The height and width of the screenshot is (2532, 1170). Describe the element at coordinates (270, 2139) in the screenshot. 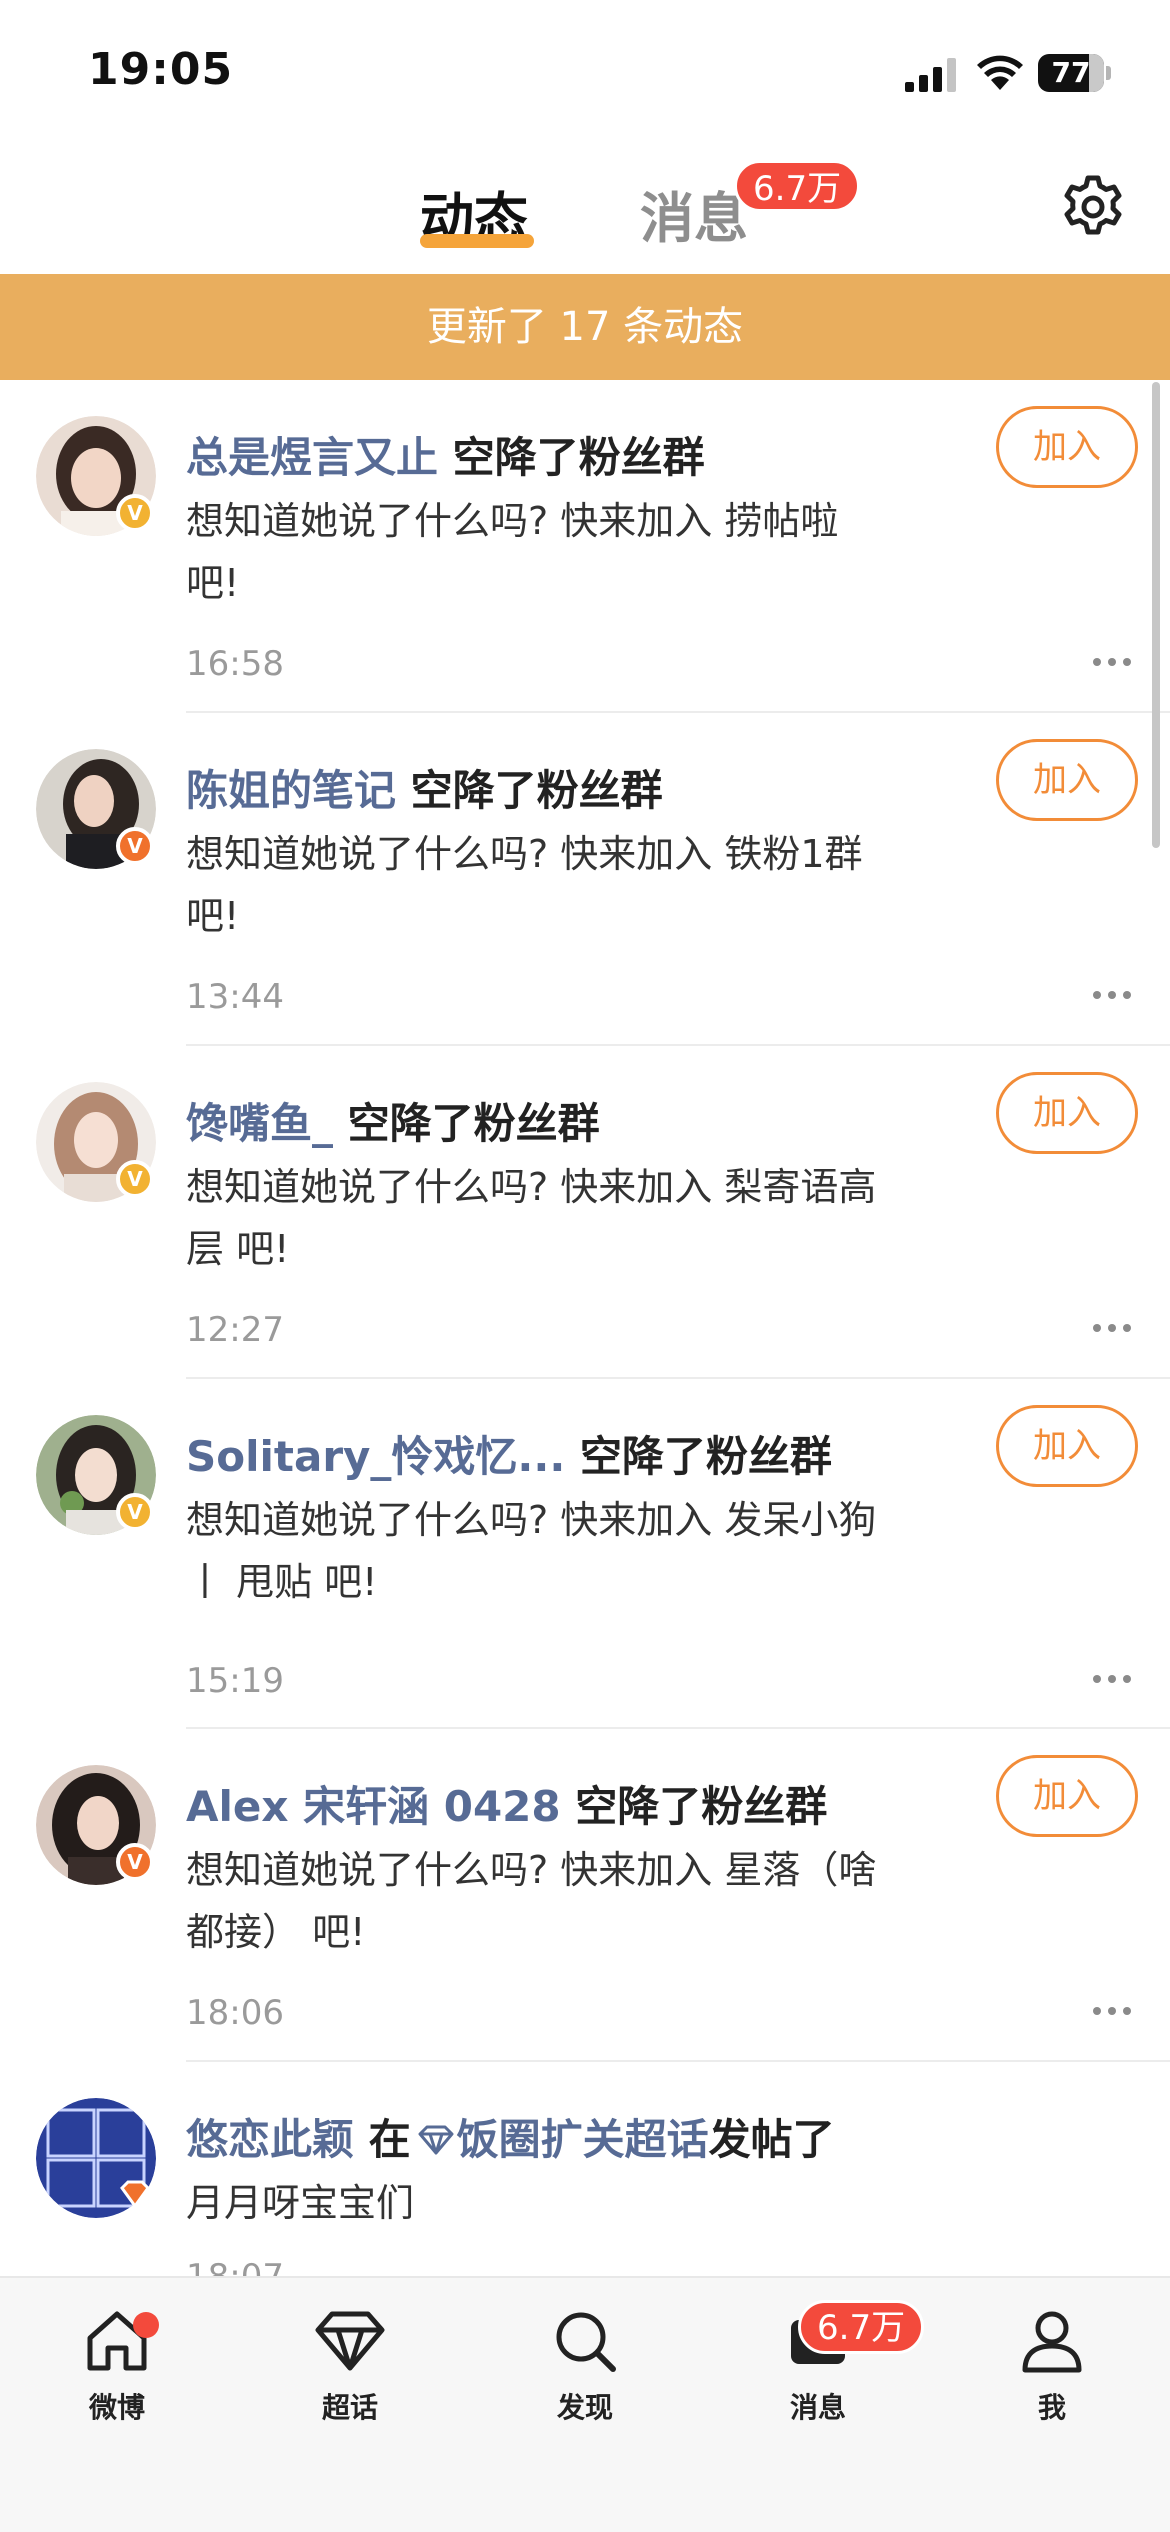

I see `user-name-link: 悠恋此颖` at that location.